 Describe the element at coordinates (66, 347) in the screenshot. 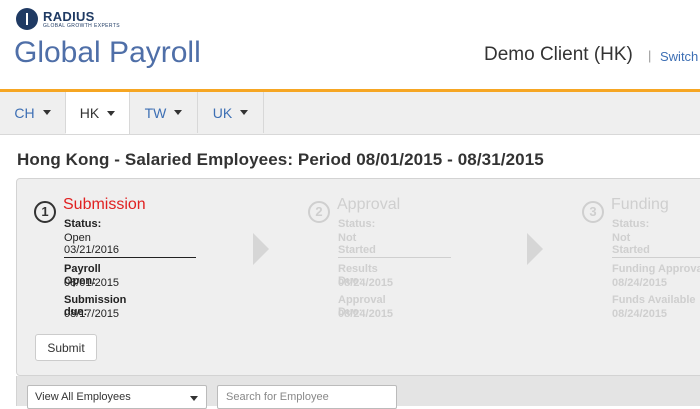

I see `submit-button: Submit` at that location.